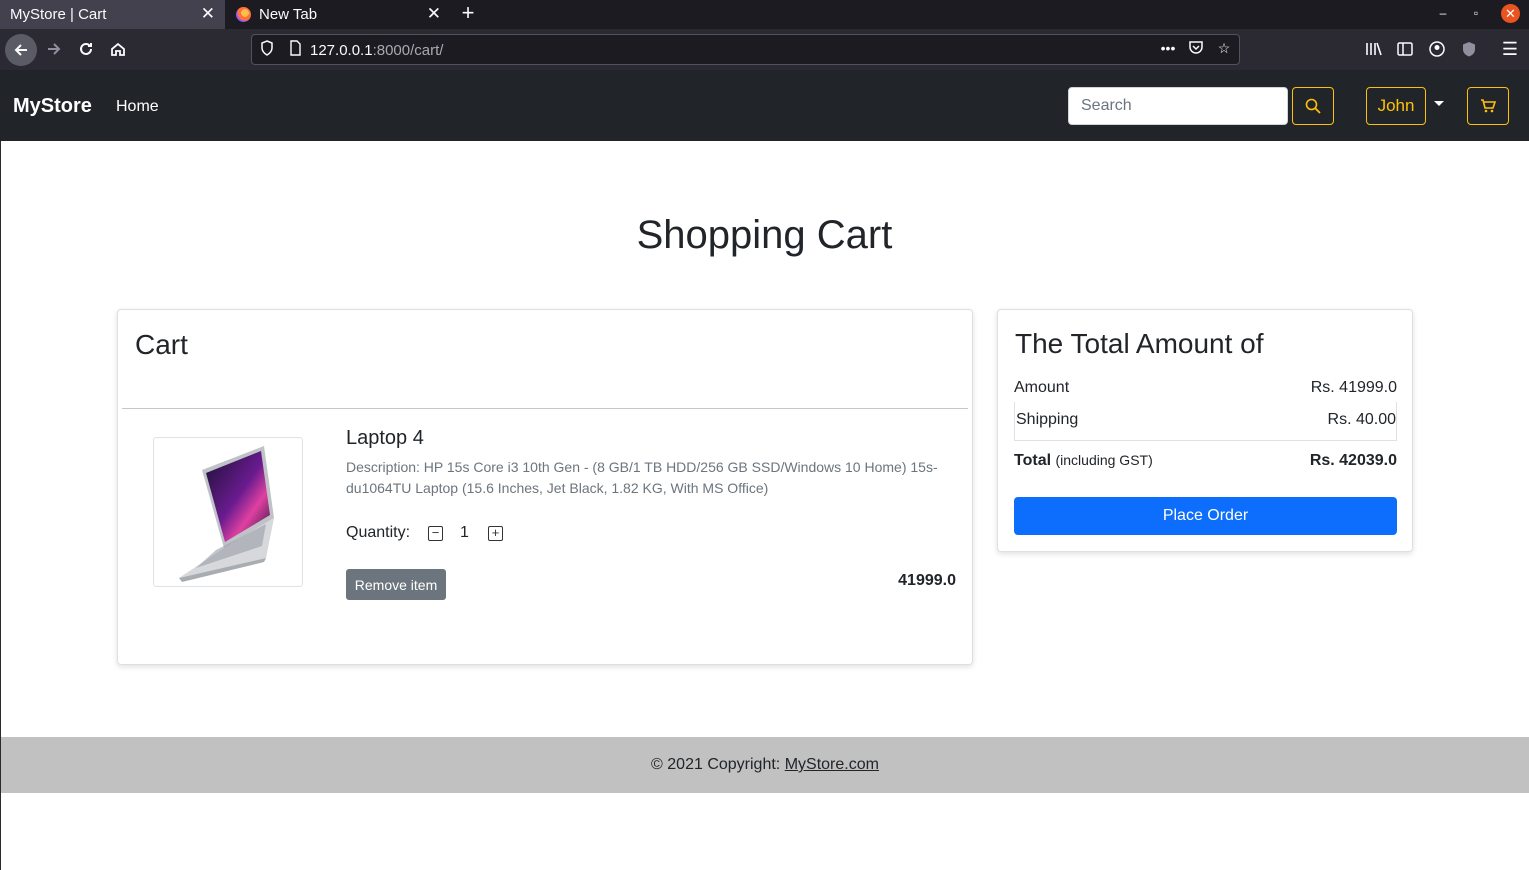  Describe the element at coordinates (1196, 49) in the screenshot. I see `pocket-icon` at that location.